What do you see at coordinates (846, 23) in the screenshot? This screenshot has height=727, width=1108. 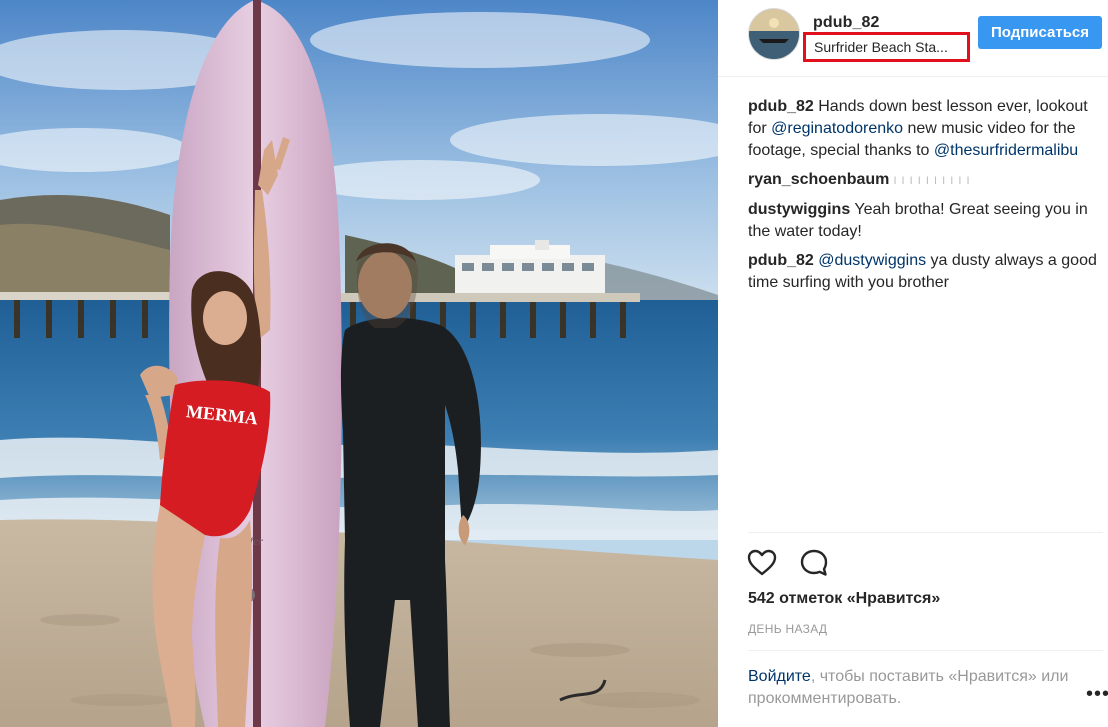 I see `post-username: pdub_82` at bounding box center [846, 23].